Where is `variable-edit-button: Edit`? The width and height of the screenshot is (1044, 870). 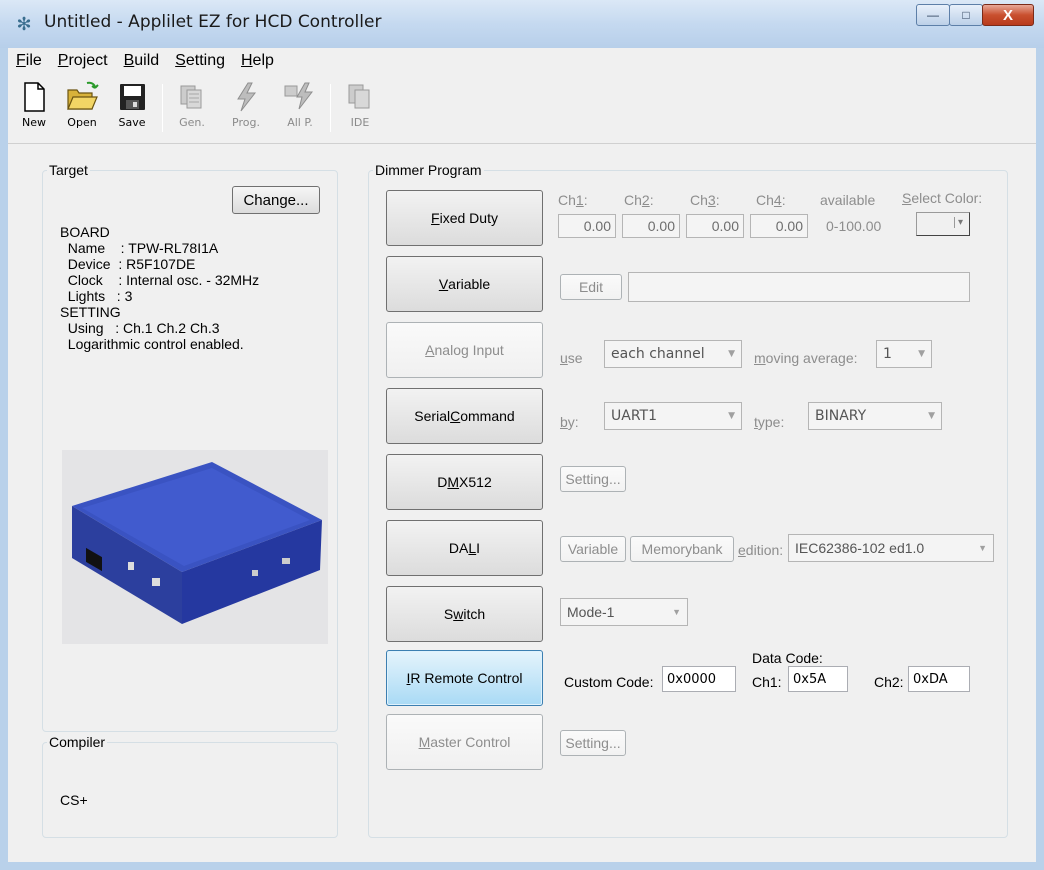
variable-edit-button: Edit is located at coordinates (591, 287).